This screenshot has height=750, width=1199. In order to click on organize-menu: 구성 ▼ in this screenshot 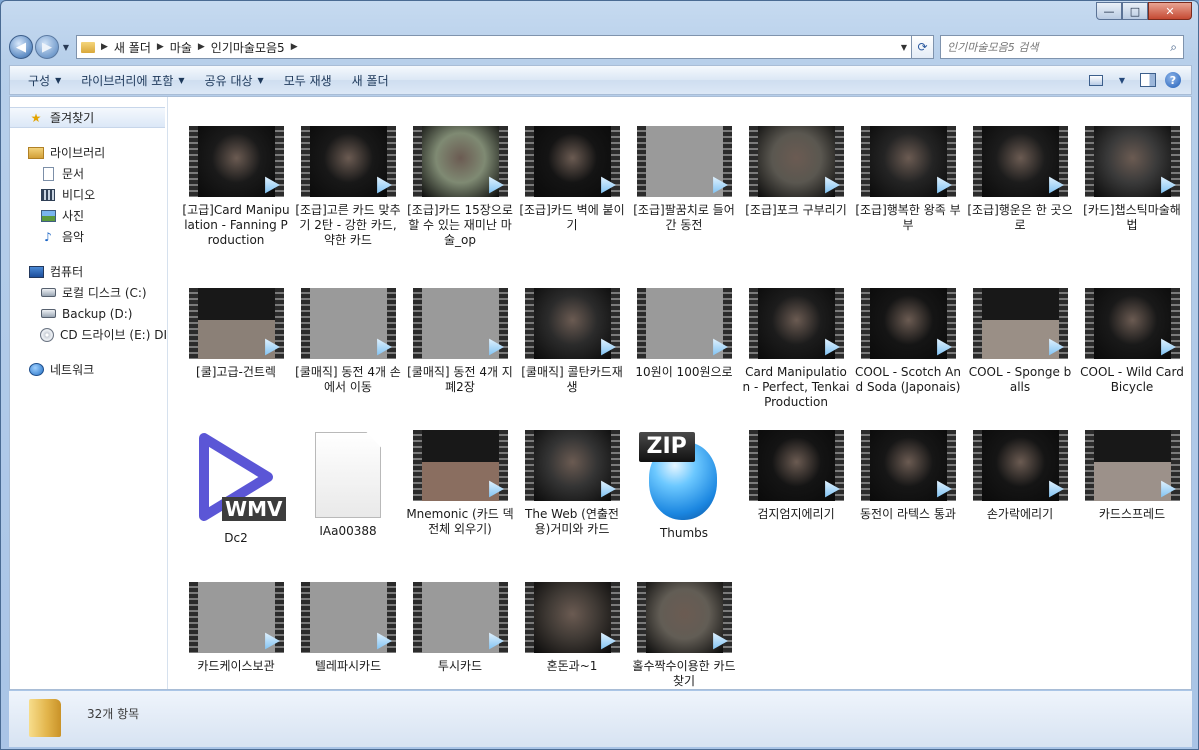, I will do `click(44, 80)`.